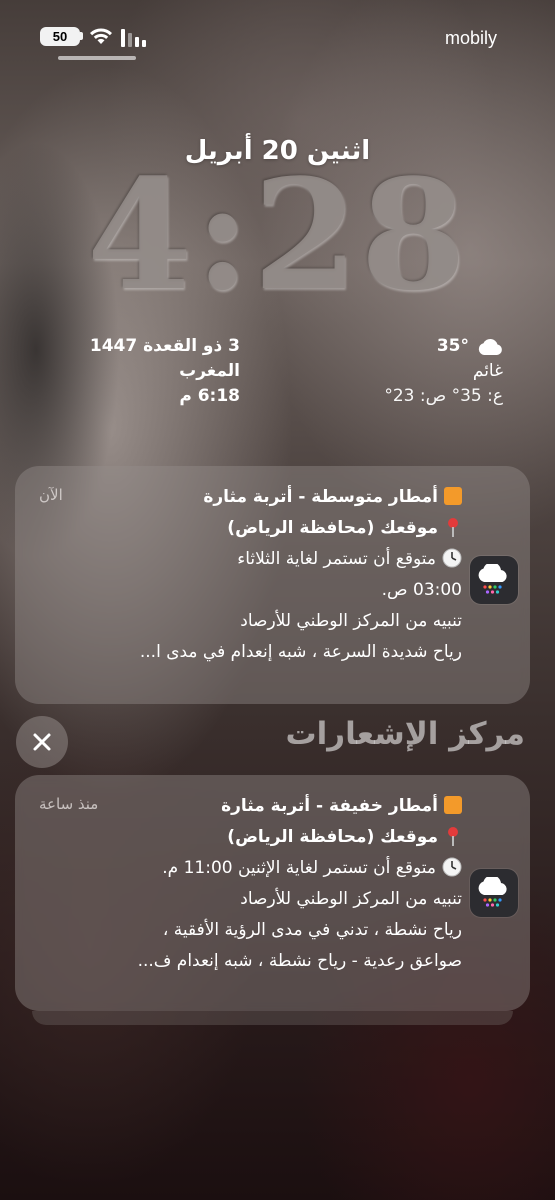 The height and width of the screenshot is (1200, 555). Describe the element at coordinates (277, 35) in the screenshot. I see `status-bar: 50 mobily` at that location.